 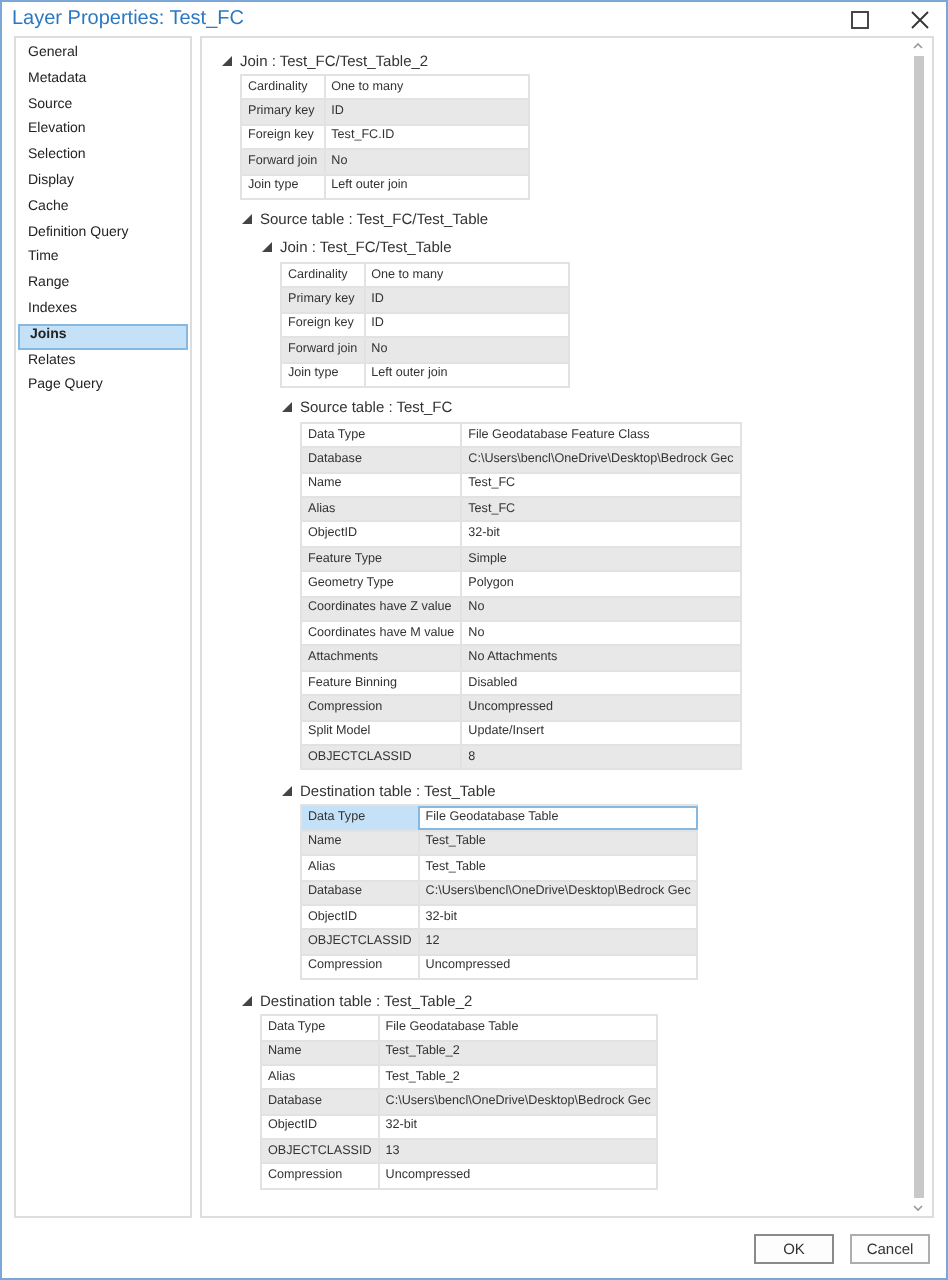 I want to click on maximize-icon, so click(x=860, y=19).